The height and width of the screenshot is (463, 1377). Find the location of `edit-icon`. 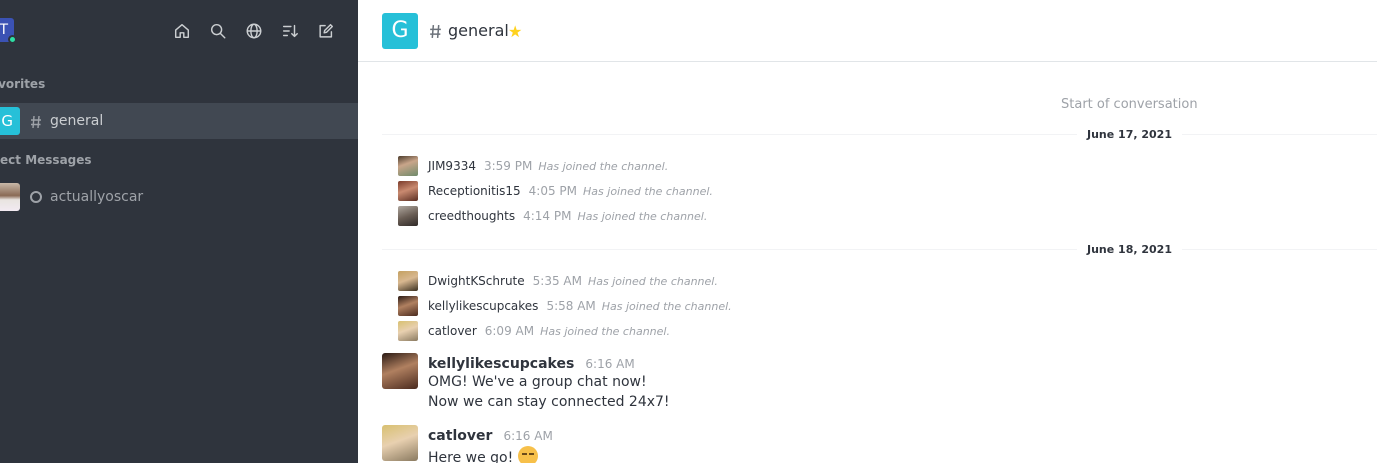

edit-icon is located at coordinates (326, 31).